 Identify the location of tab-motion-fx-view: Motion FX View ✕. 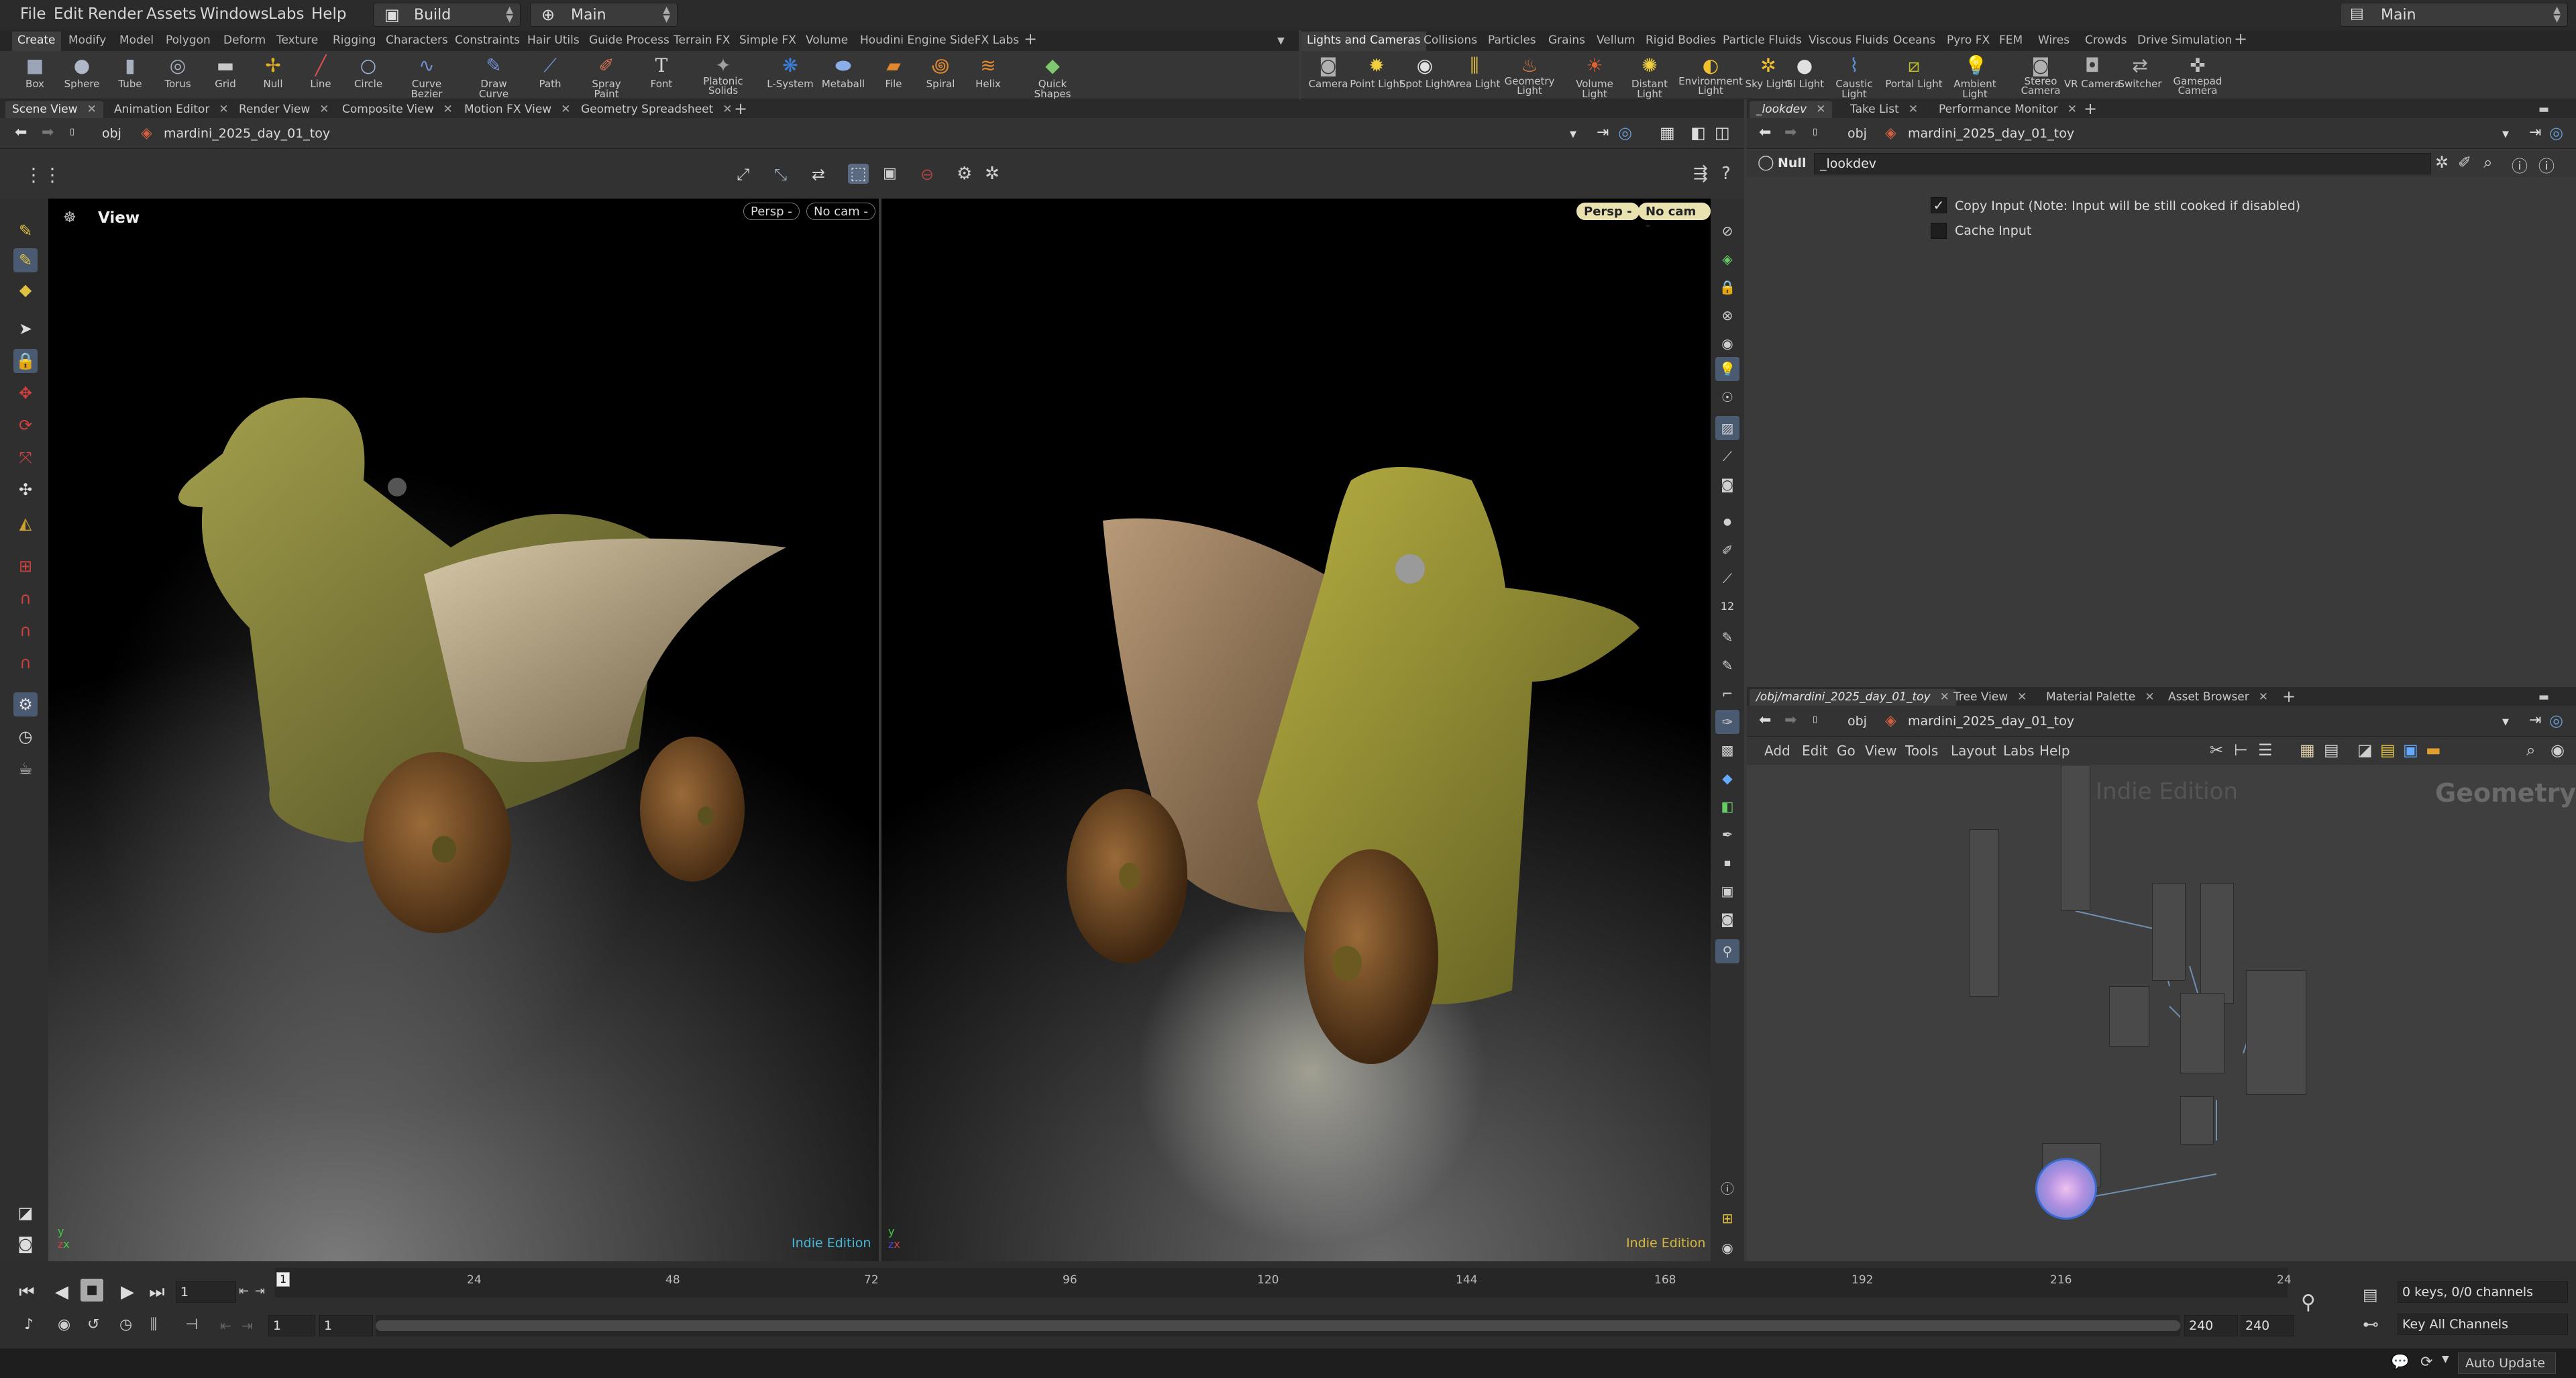
(517, 109).